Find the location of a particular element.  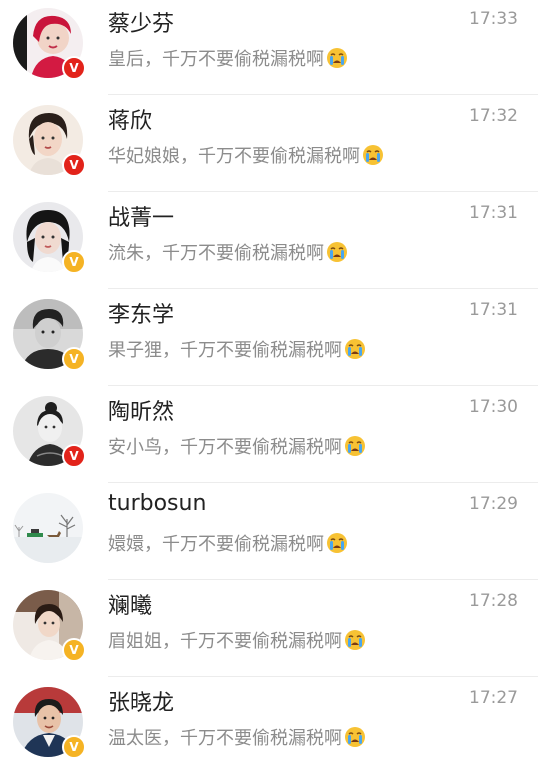

message-text: 流朱，千万不要偷税漏税啊 is located at coordinates (216, 253).